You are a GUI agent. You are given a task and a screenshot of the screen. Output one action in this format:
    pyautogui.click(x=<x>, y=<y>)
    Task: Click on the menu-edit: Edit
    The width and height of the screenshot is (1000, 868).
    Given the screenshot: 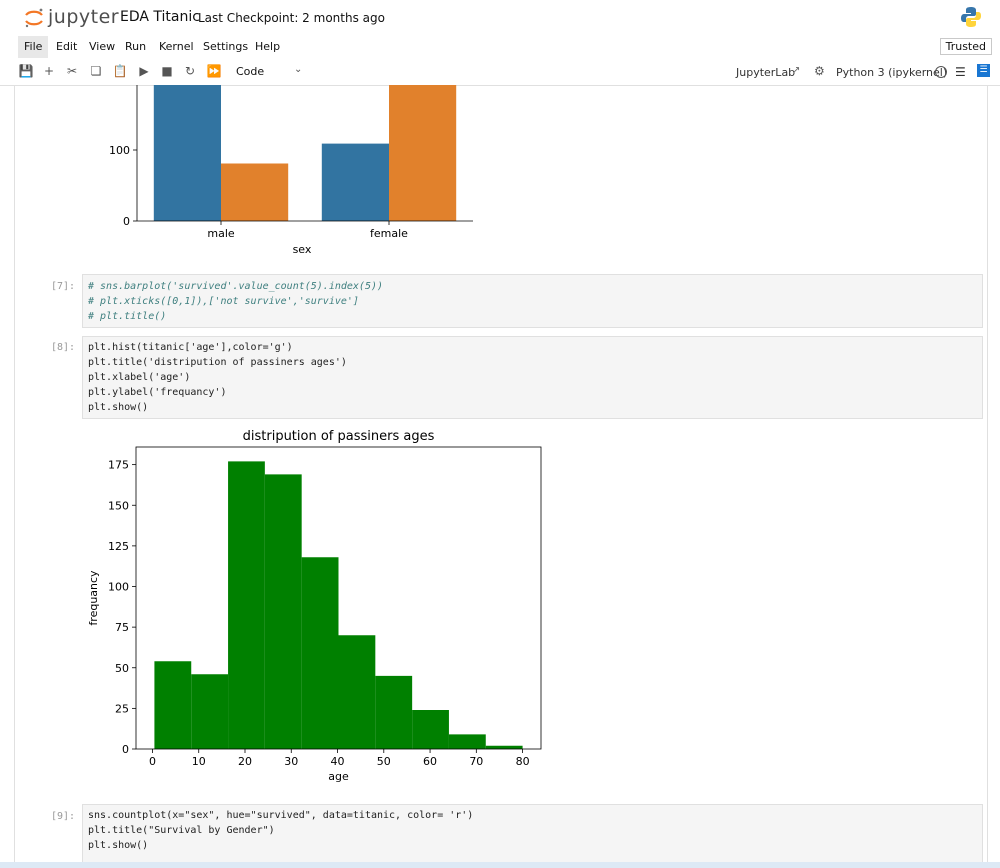 What is the action you would take?
    pyautogui.click(x=66, y=46)
    